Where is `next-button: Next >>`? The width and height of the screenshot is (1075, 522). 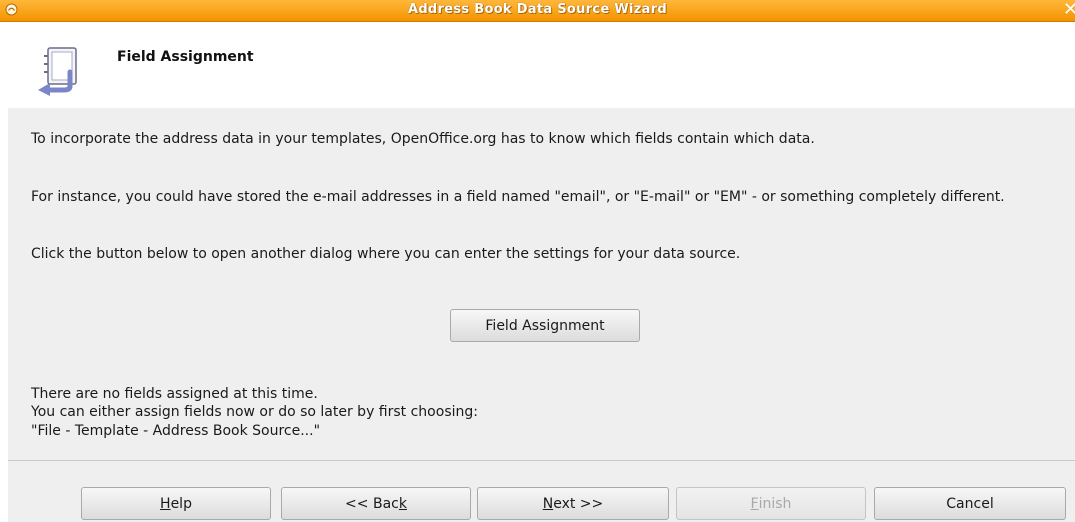
next-button: Next >> is located at coordinates (573, 503).